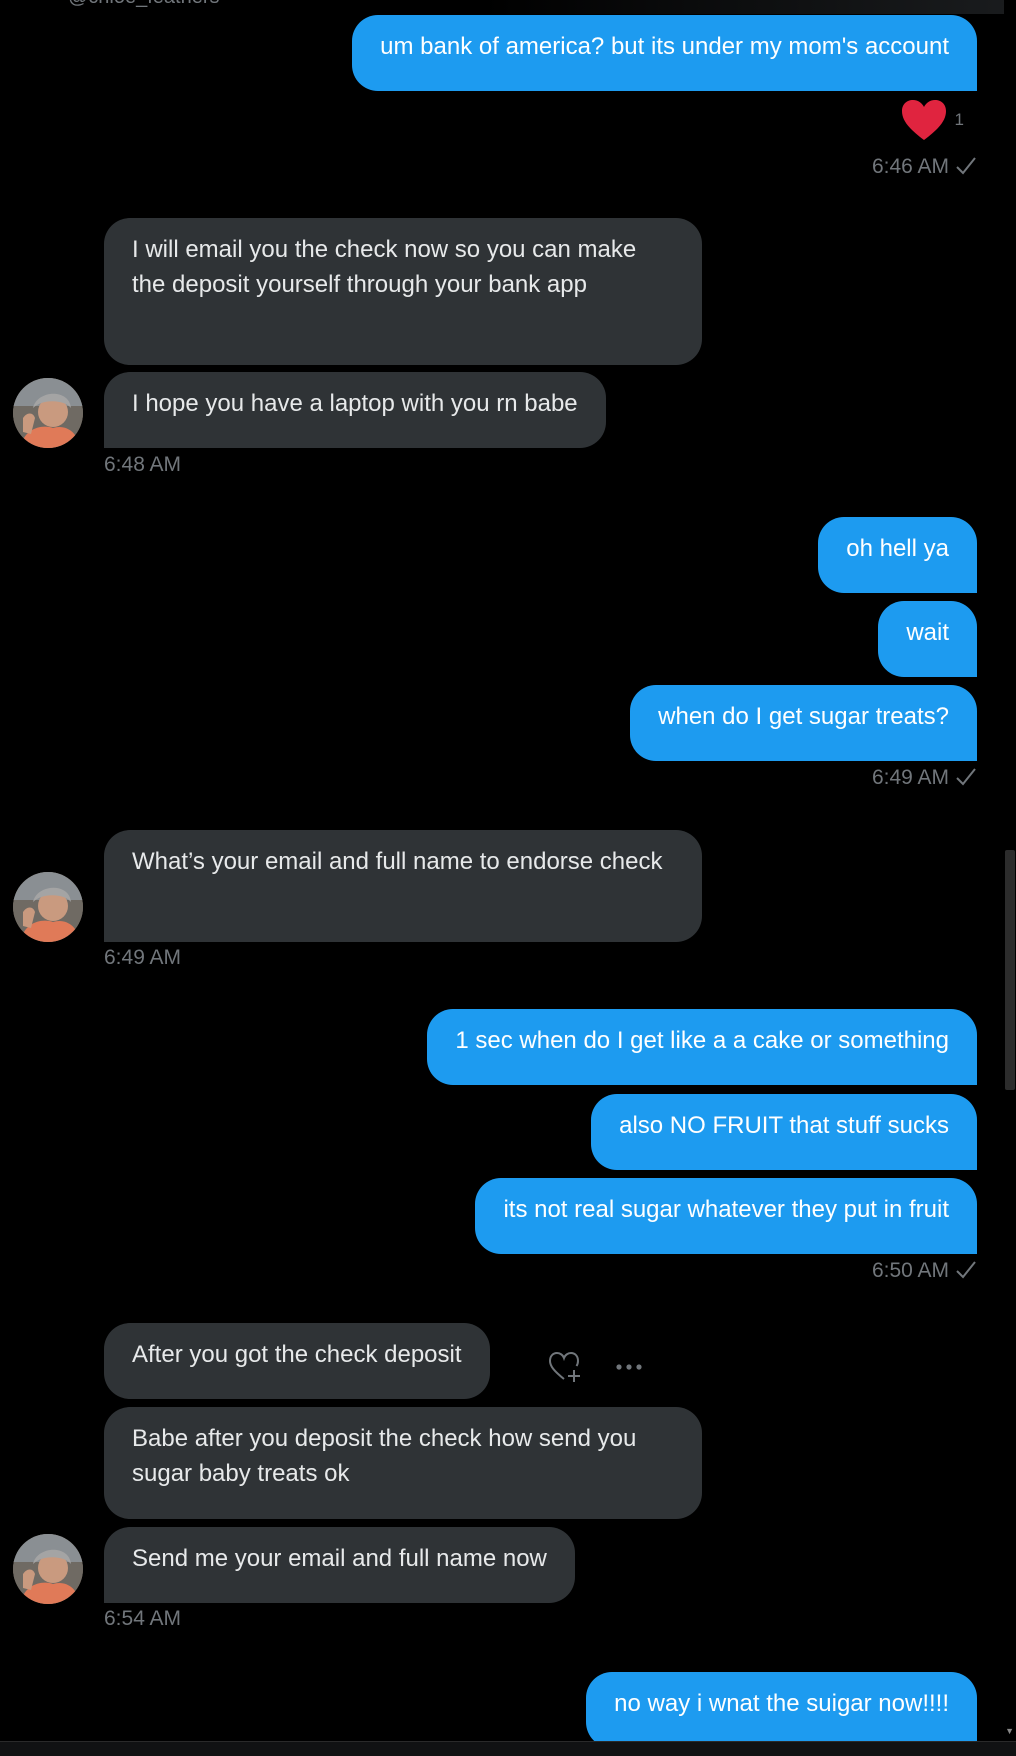  Describe the element at coordinates (910, 166) in the screenshot. I see `timestamp-text: 6:46 AM` at that location.